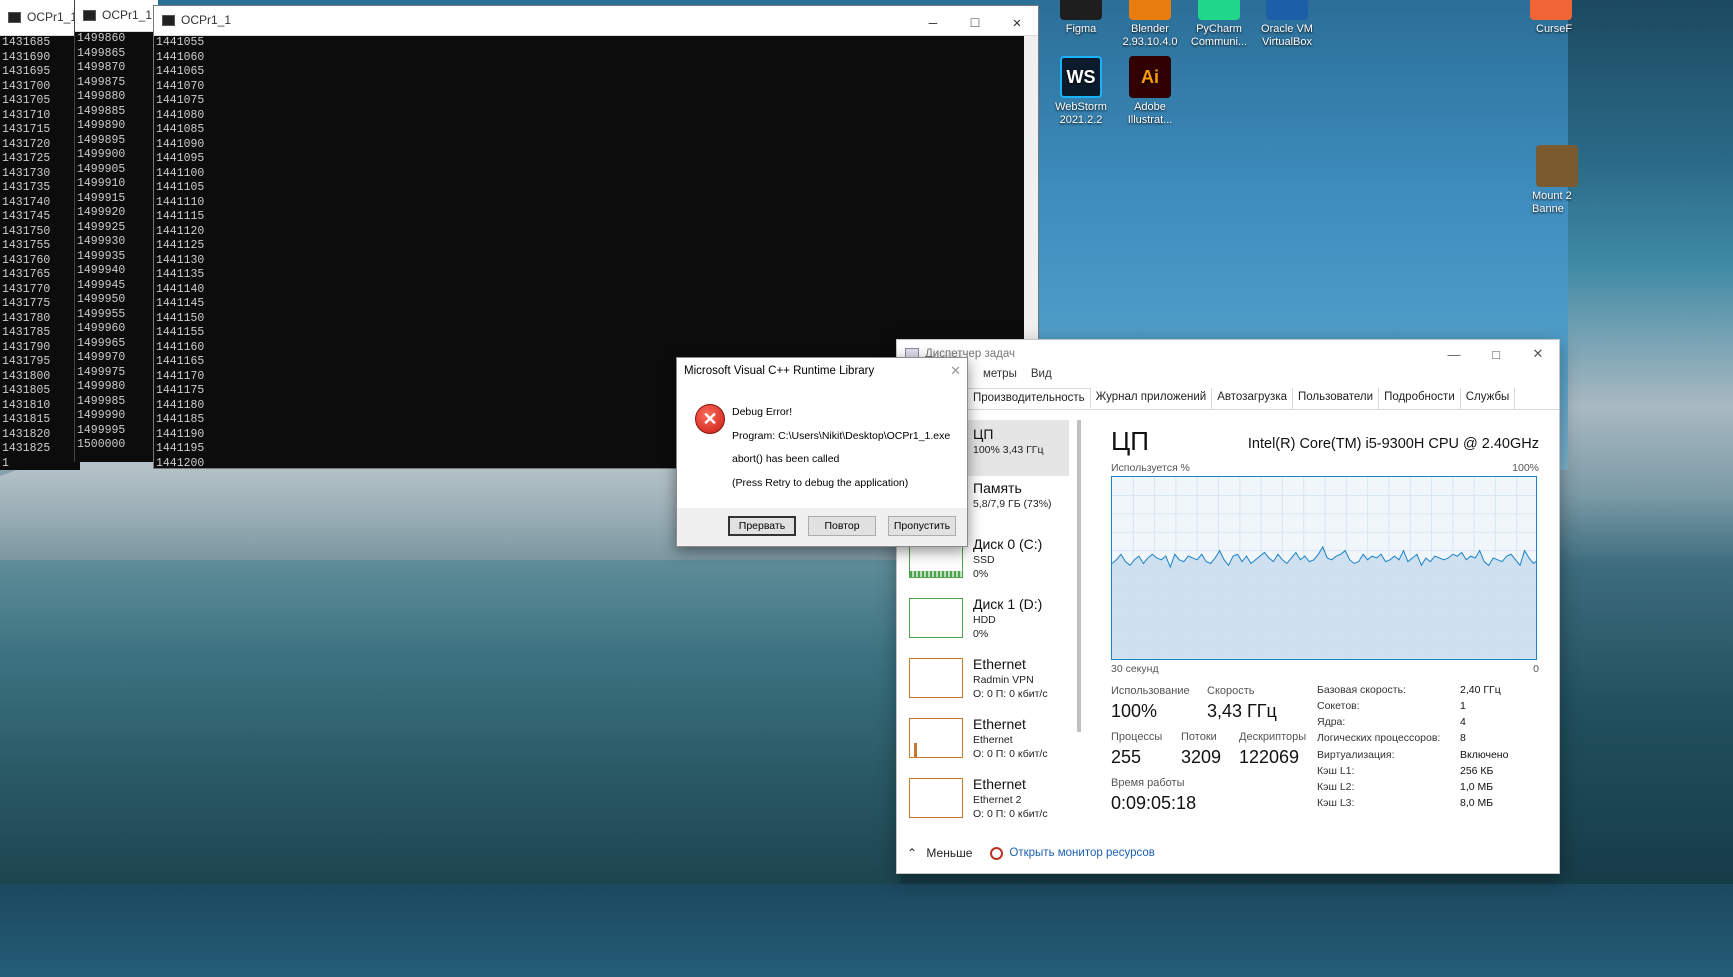 This screenshot has height=977, width=1733. What do you see at coordinates (1150, 10) in the screenshot?
I see `blender-icon` at bounding box center [1150, 10].